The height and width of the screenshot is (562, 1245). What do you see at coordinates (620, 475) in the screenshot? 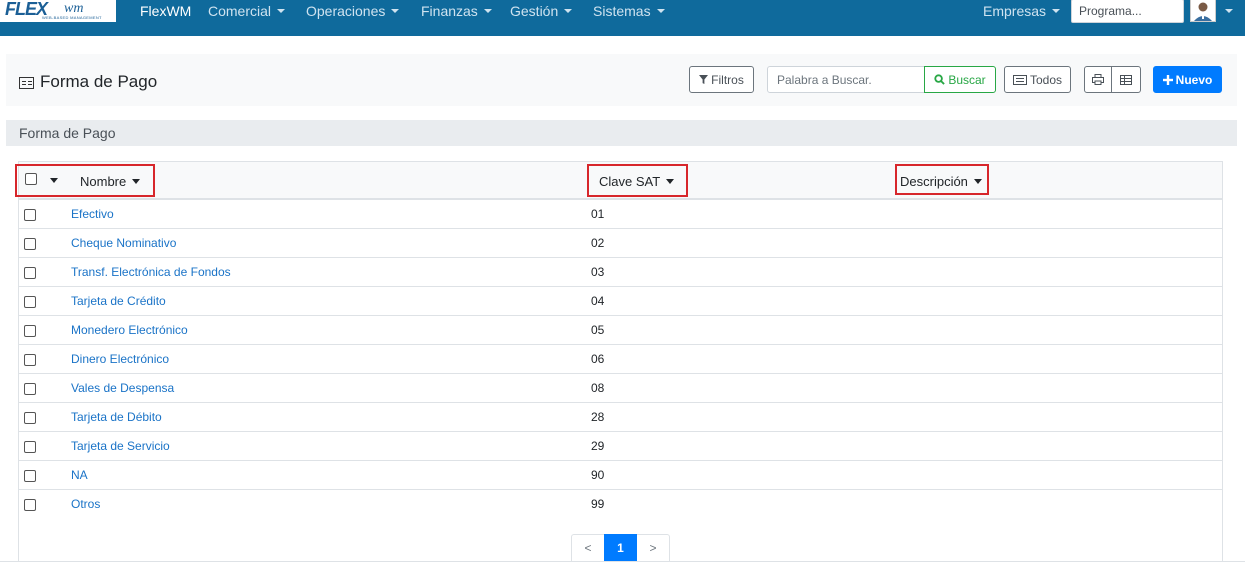
I see `table-row: NA 90` at bounding box center [620, 475].